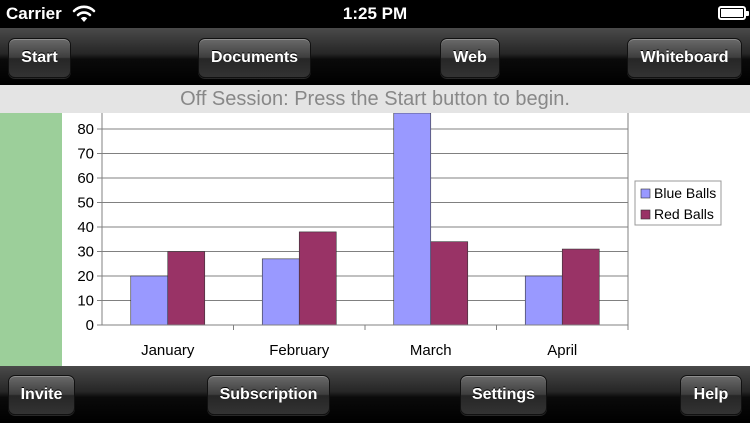 The width and height of the screenshot is (750, 423). I want to click on invite-button: Invite, so click(41, 395).